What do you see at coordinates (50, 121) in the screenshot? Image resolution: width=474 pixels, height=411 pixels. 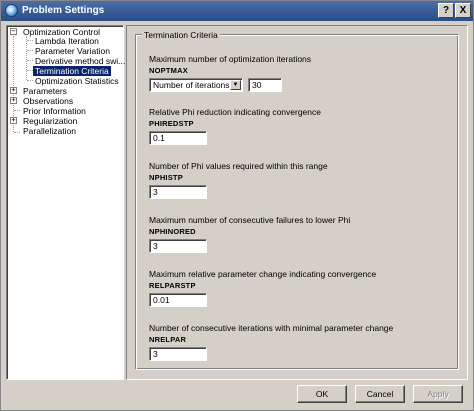 I see `tree-item-label: Regularization` at bounding box center [50, 121].